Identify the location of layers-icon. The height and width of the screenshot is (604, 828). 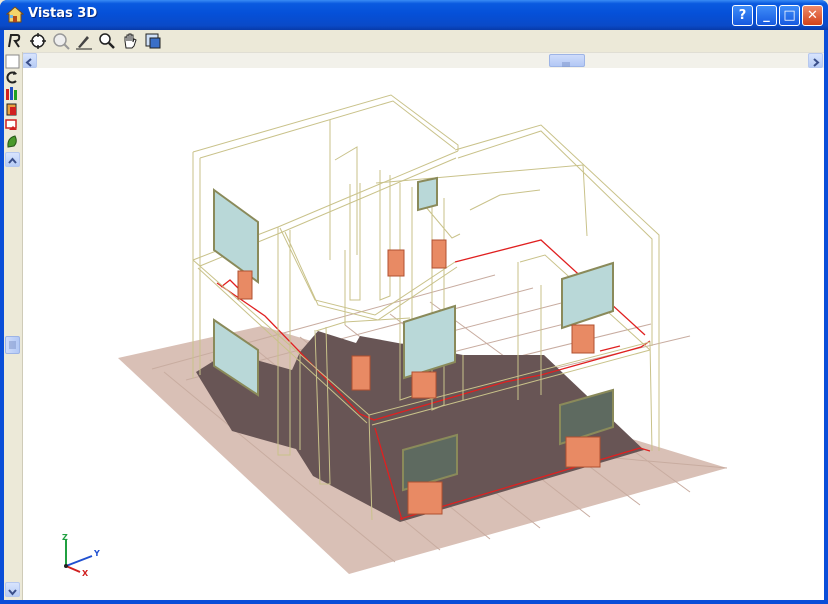
(12, 93).